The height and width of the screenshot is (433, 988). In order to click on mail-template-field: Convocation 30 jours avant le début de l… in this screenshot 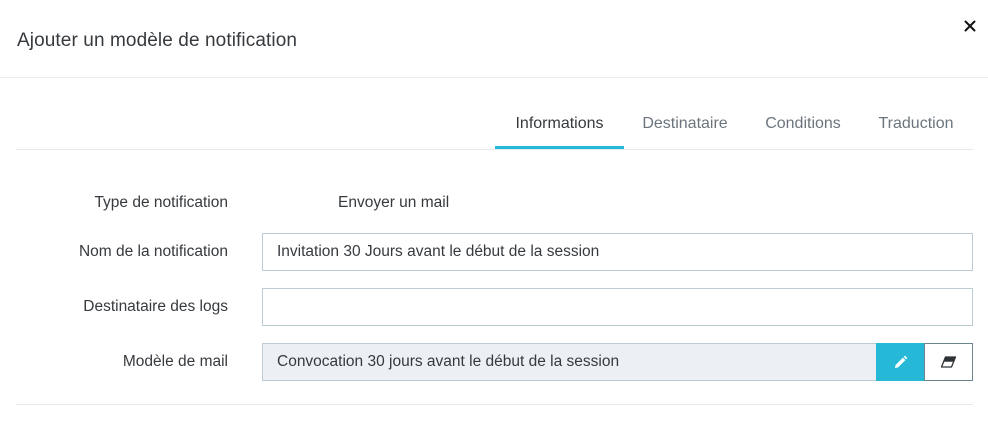, I will do `click(569, 362)`.